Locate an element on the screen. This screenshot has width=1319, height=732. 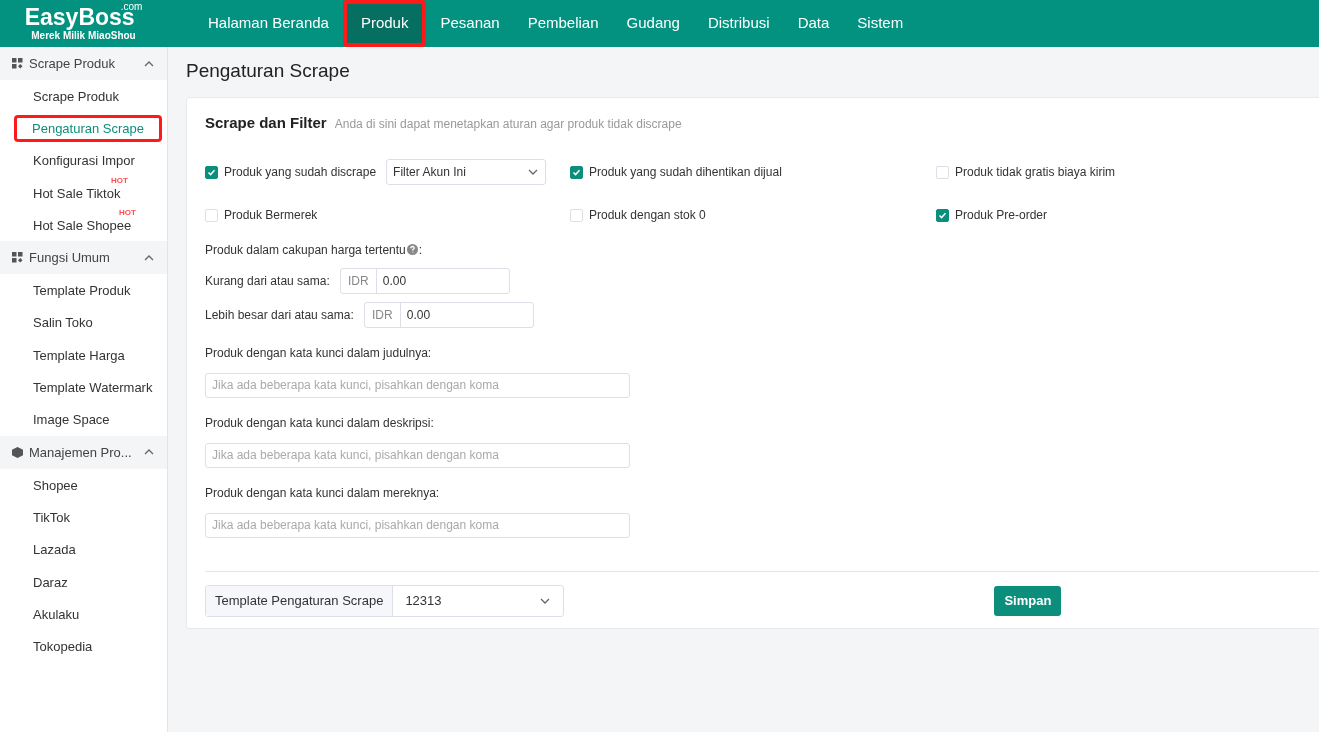
sidebar-group-header: Fungsi Umum is located at coordinates (83, 258).